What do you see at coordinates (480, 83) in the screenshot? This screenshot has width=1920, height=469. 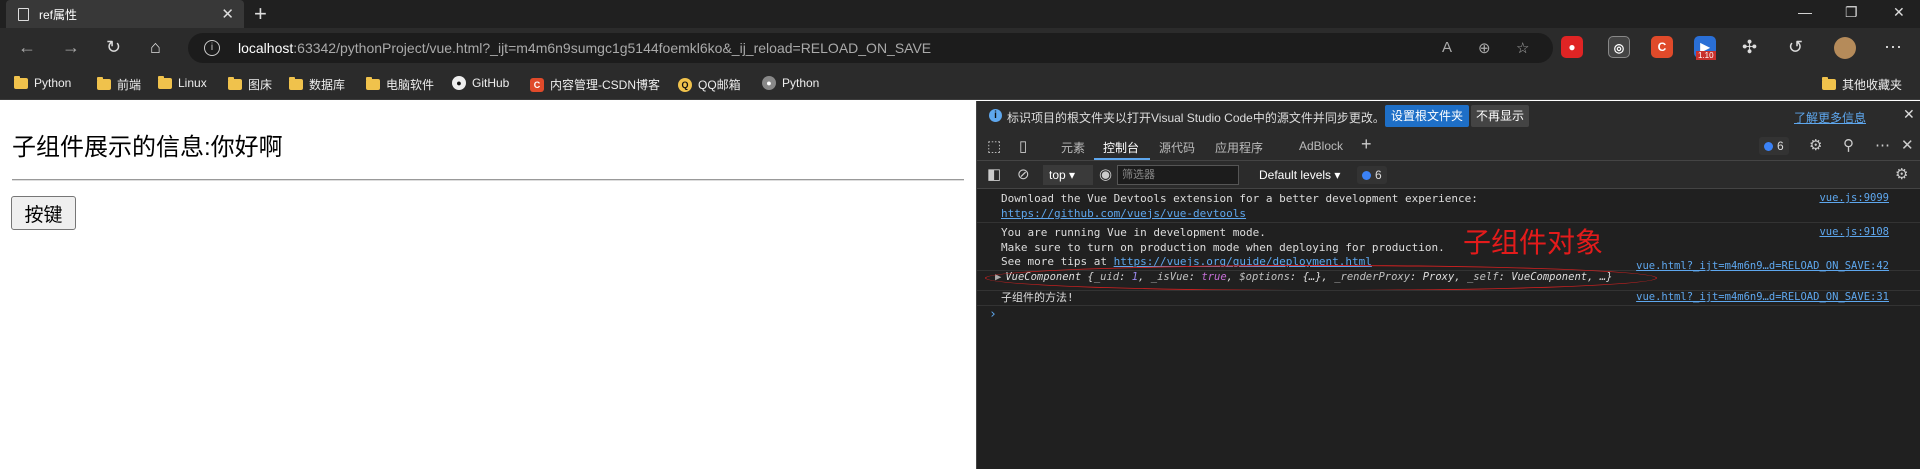 I see `bookmark-item: ● GitHub` at bounding box center [480, 83].